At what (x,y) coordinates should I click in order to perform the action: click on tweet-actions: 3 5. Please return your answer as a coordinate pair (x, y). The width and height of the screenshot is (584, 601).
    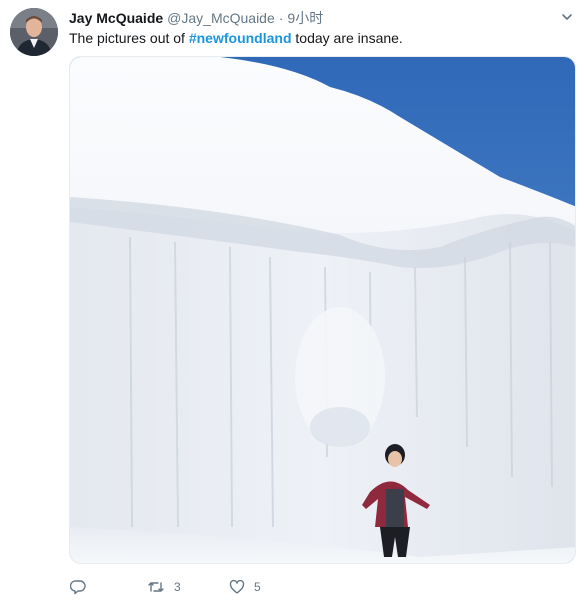
    Looking at the image, I should click on (189, 587).